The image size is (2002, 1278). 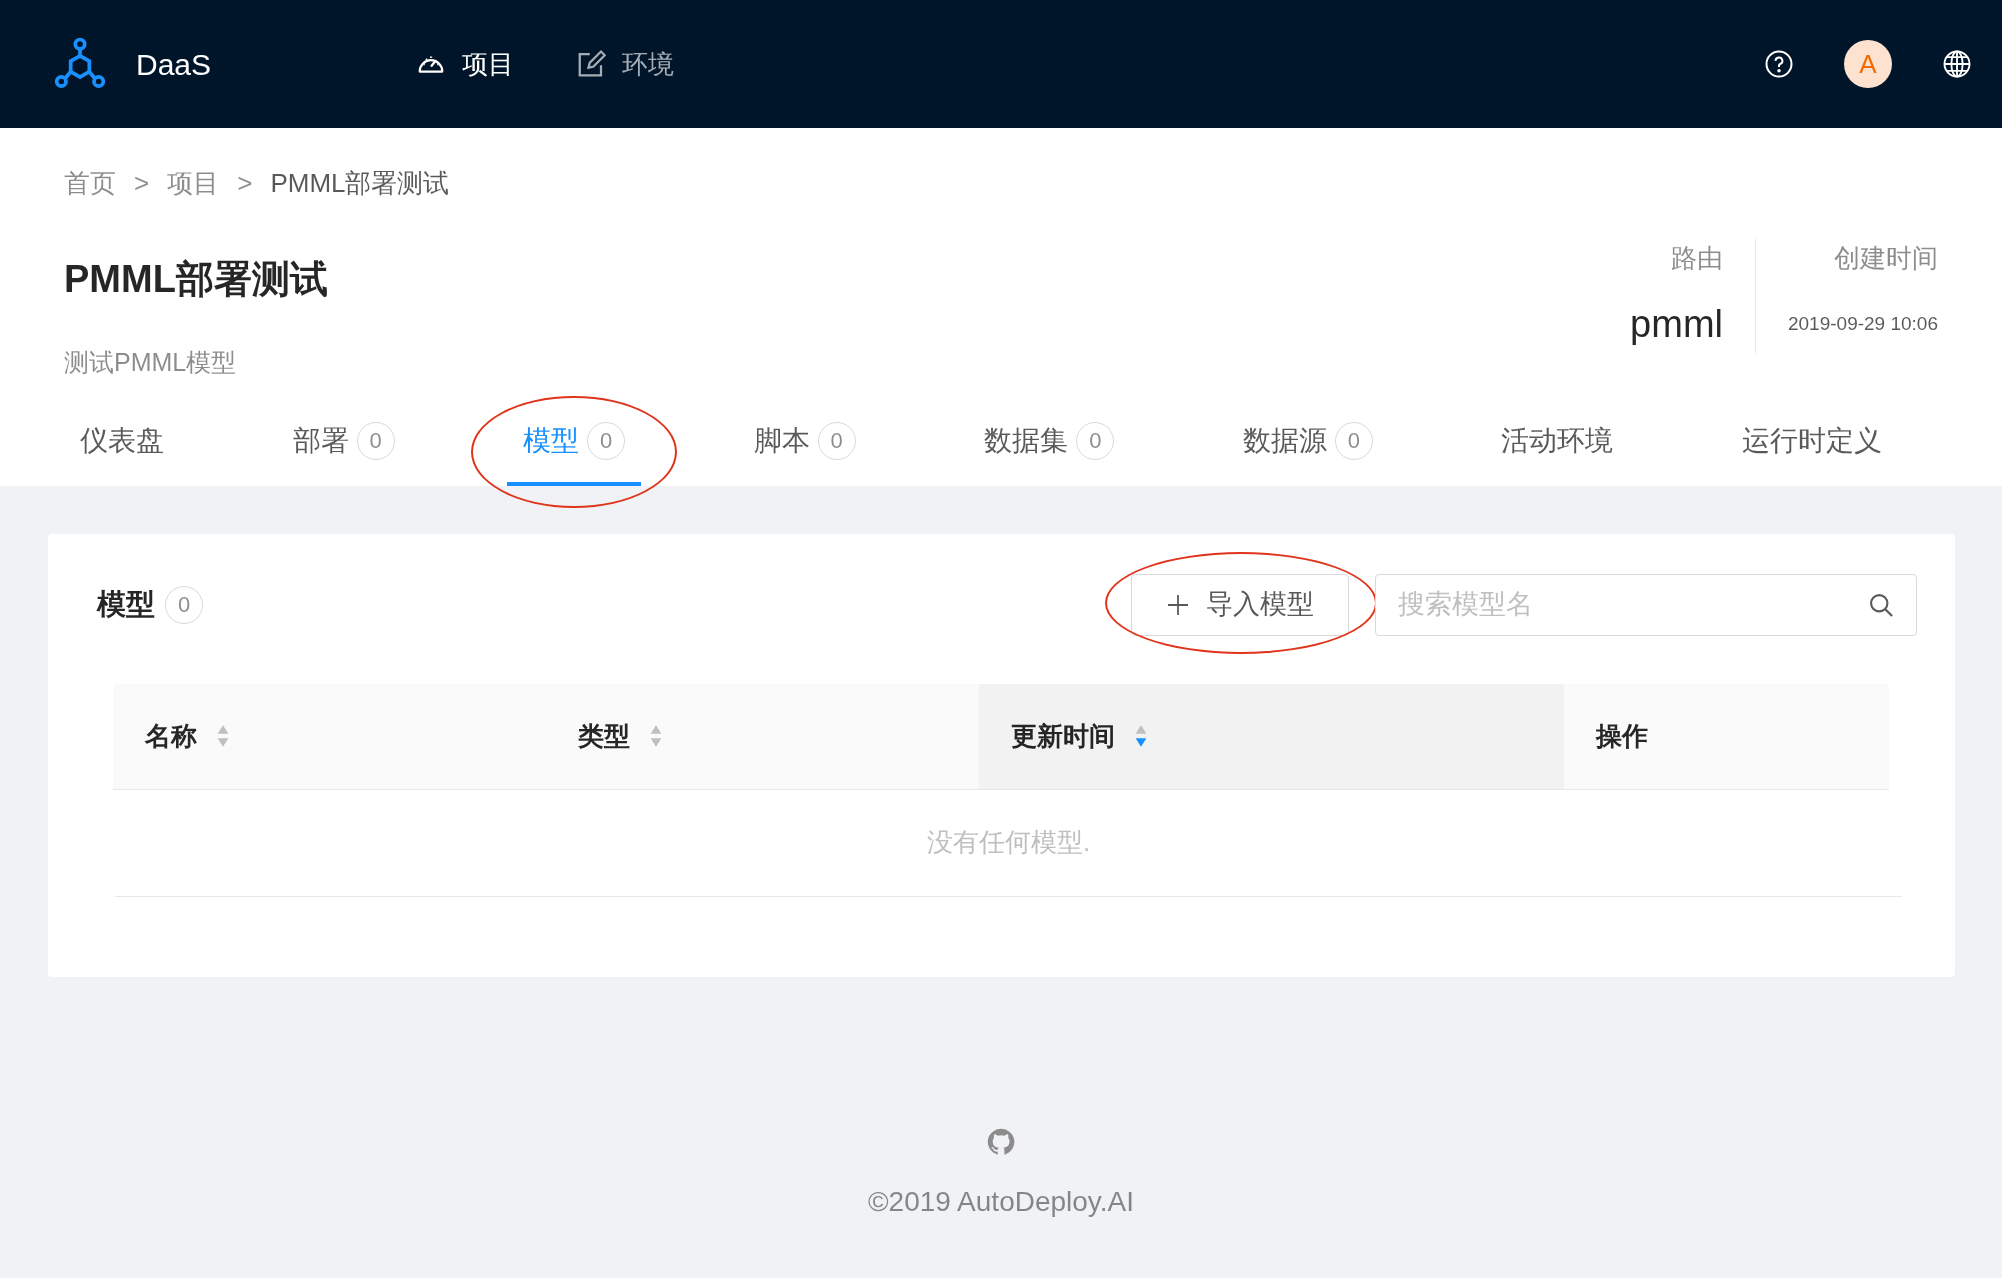 What do you see at coordinates (126, 604) in the screenshot?
I see `panel-title: 模型` at bounding box center [126, 604].